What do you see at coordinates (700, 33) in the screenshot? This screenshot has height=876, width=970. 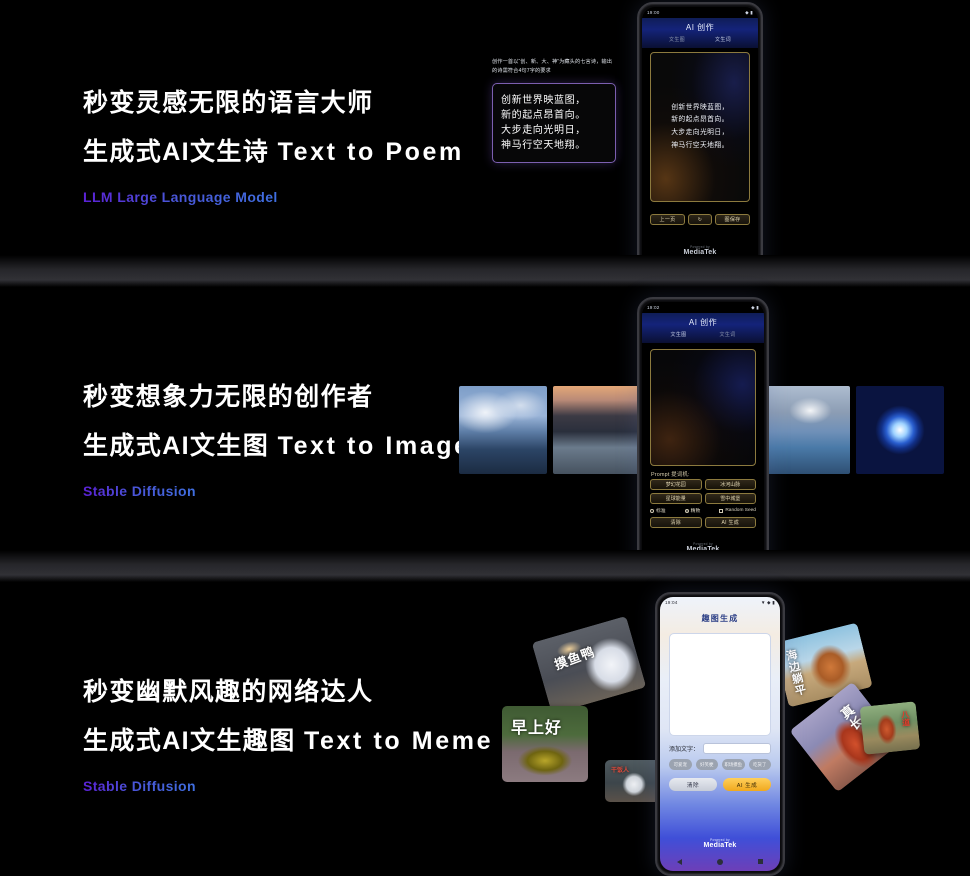 I see `phone-1-titlebar: AI 创作 文生图 文生词` at bounding box center [700, 33].